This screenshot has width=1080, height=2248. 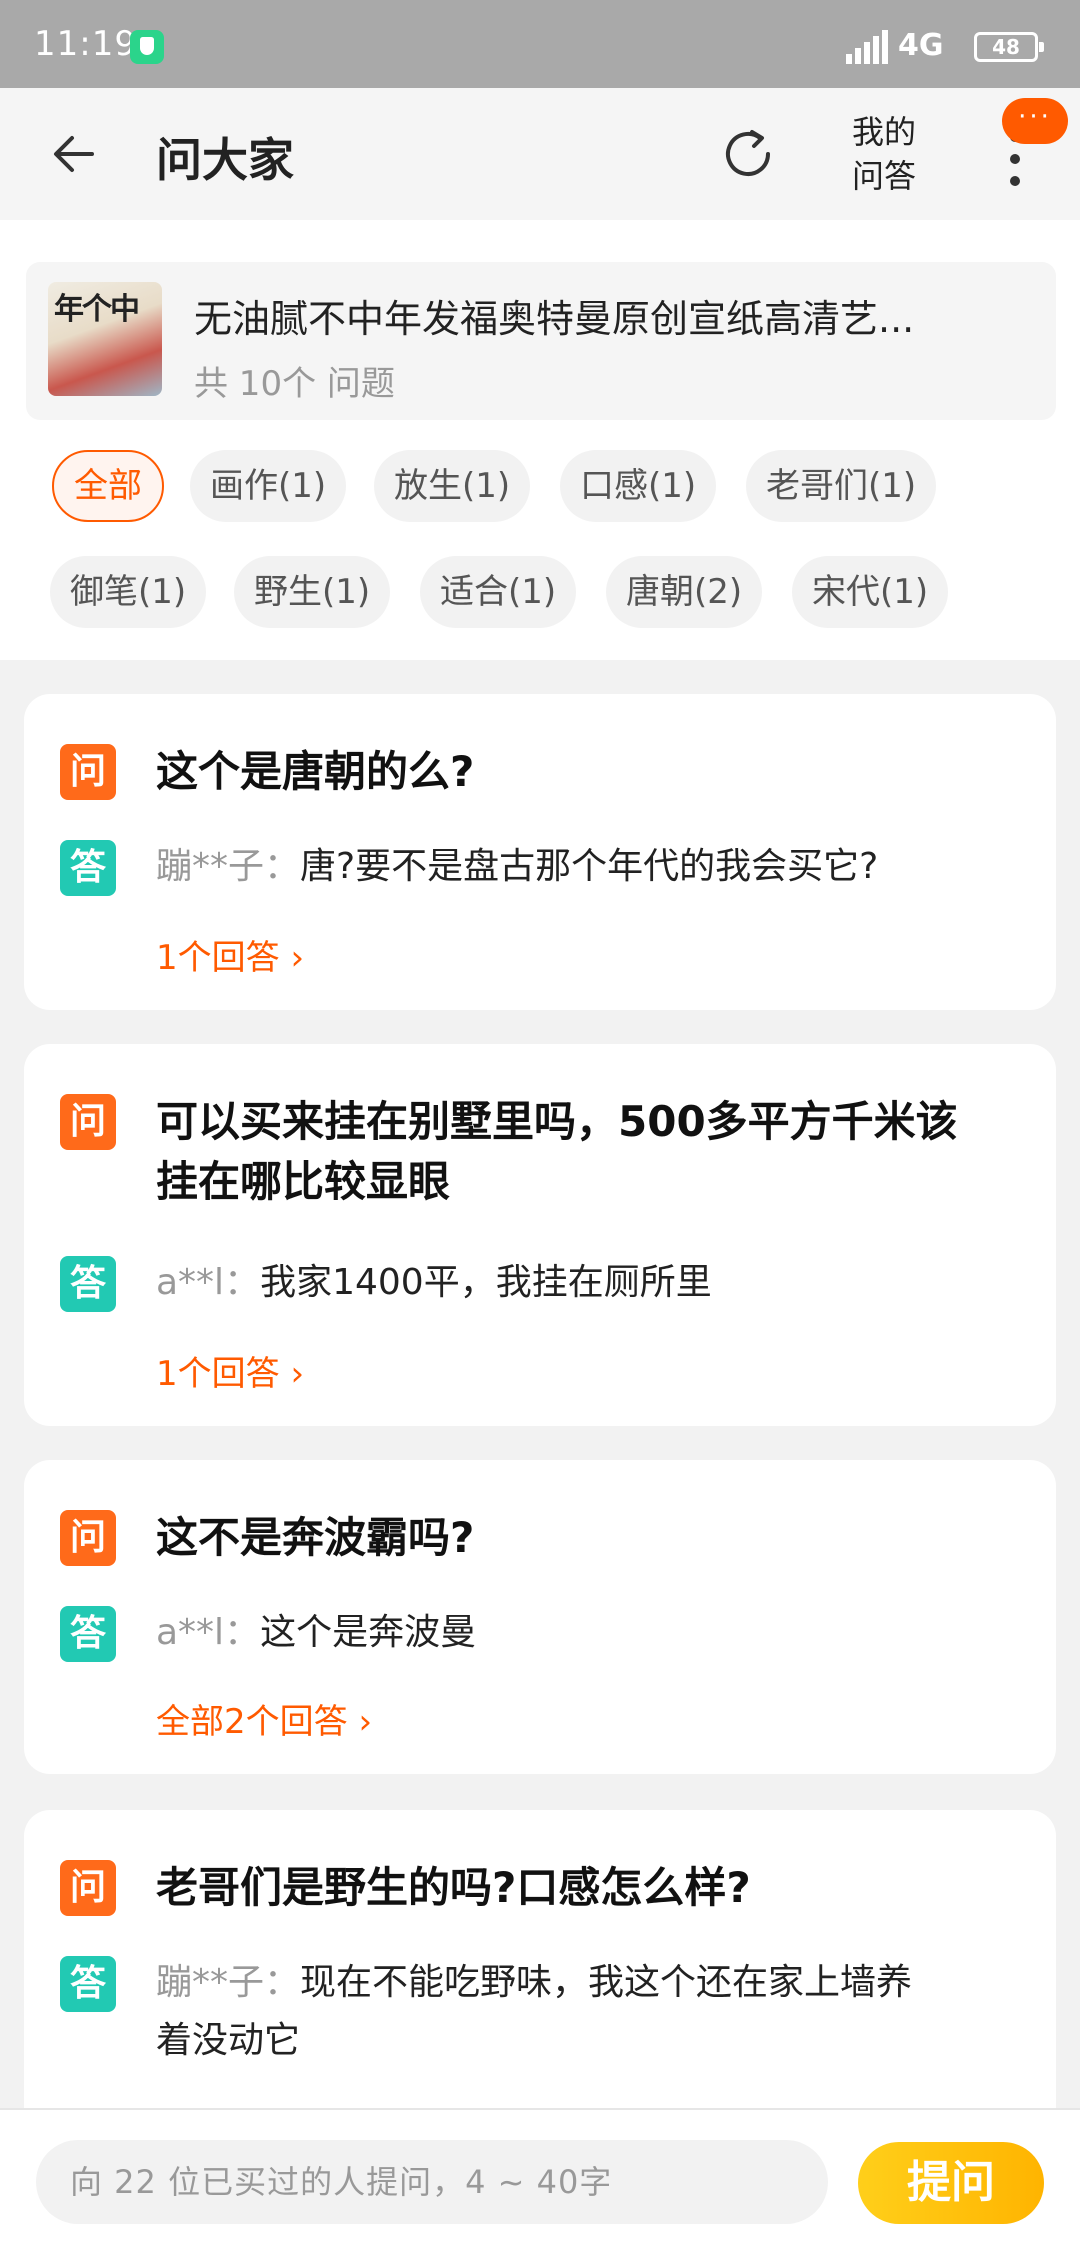 What do you see at coordinates (85, 44) in the screenshot?
I see `status-time: 11:19` at bounding box center [85, 44].